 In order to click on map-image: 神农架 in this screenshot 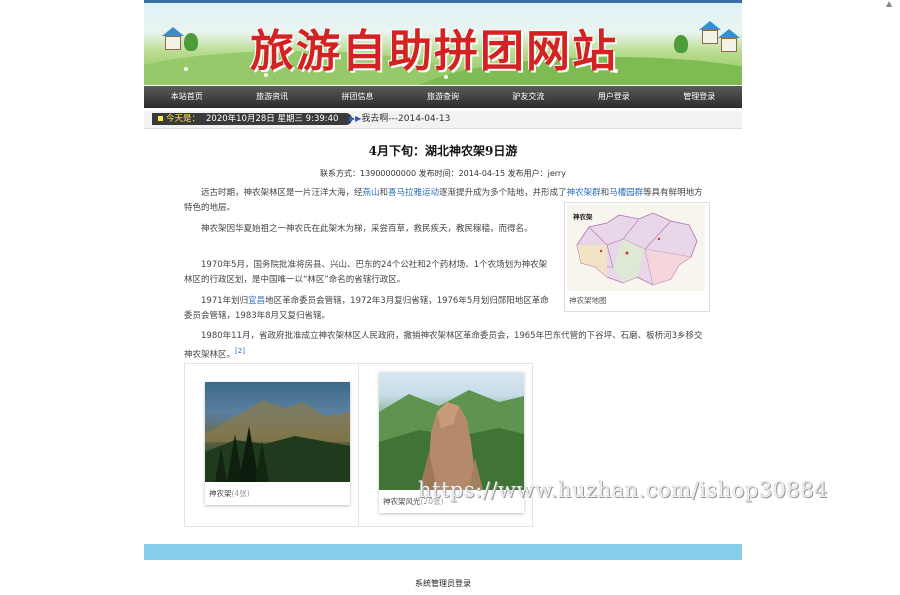, I will do `click(636, 248)`.